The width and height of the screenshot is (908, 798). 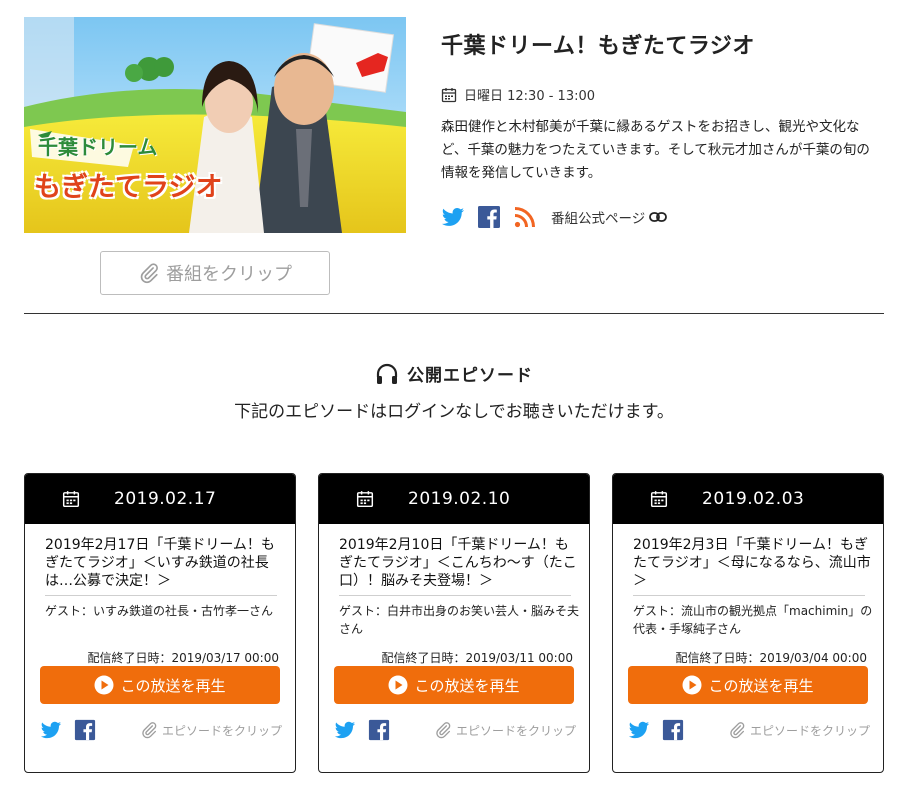 What do you see at coordinates (459, 499) in the screenshot?
I see `episode-date: 2019.02.10` at bounding box center [459, 499].